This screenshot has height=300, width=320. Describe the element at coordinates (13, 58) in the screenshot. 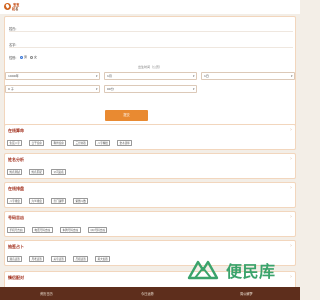

I see `gender-label: 性别:` at that location.